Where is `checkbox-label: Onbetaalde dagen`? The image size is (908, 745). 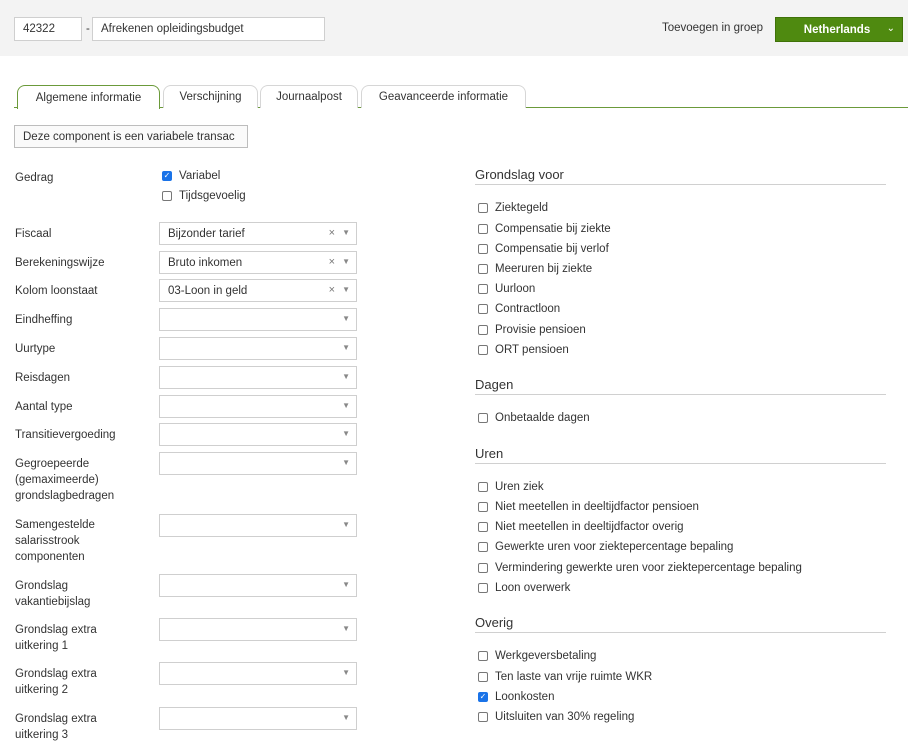 checkbox-label: Onbetaalde dagen is located at coordinates (542, 418).